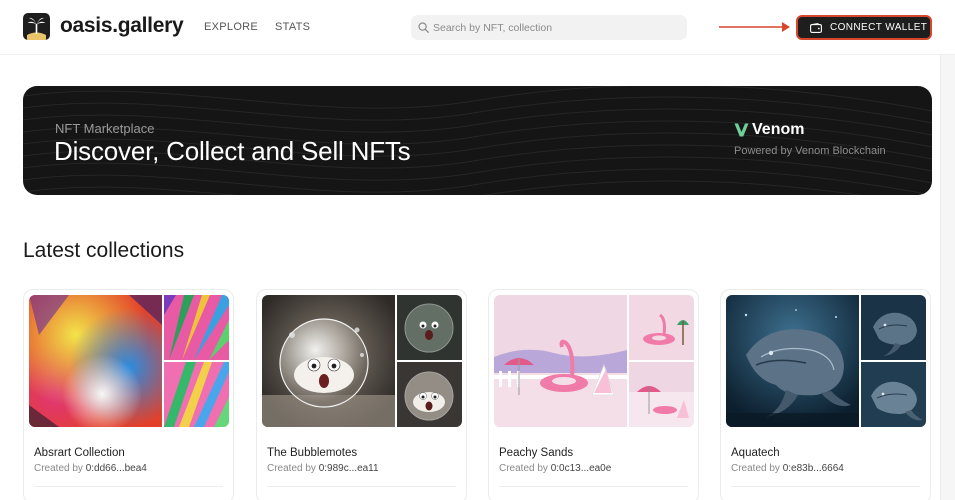  Describe the element at coordinates (122, 26) in the screenshot. I see `brand-name: oasis.gallery` at that location.